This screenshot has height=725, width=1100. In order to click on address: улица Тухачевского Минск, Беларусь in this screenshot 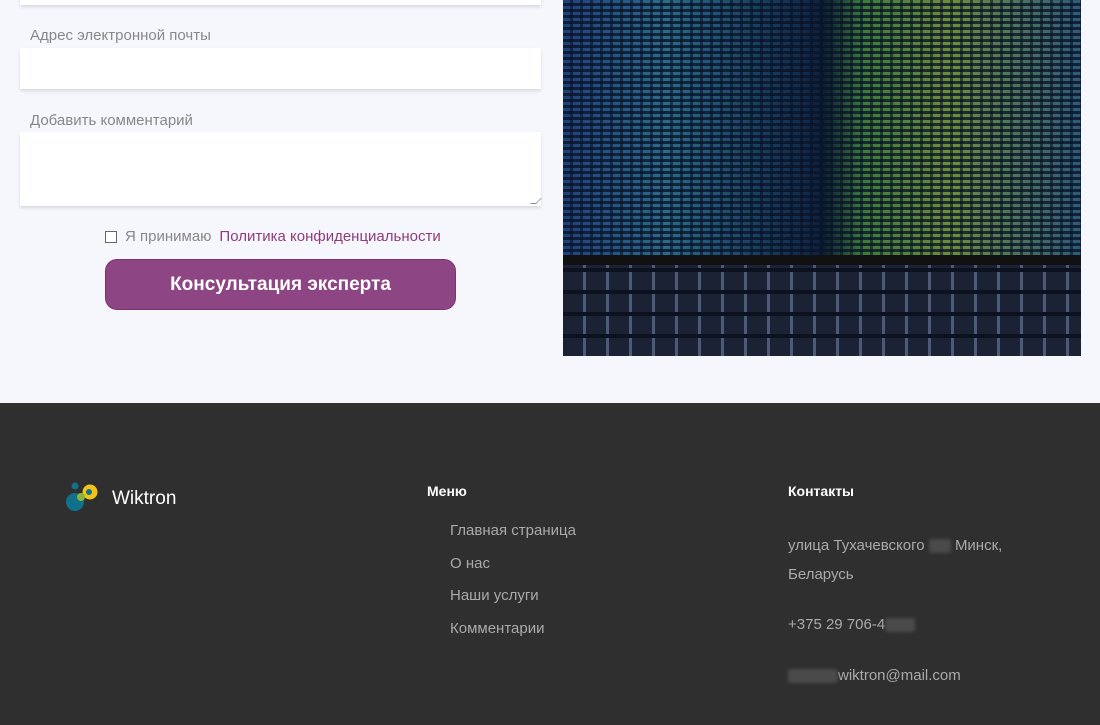, I will do `click(895, 560)`.